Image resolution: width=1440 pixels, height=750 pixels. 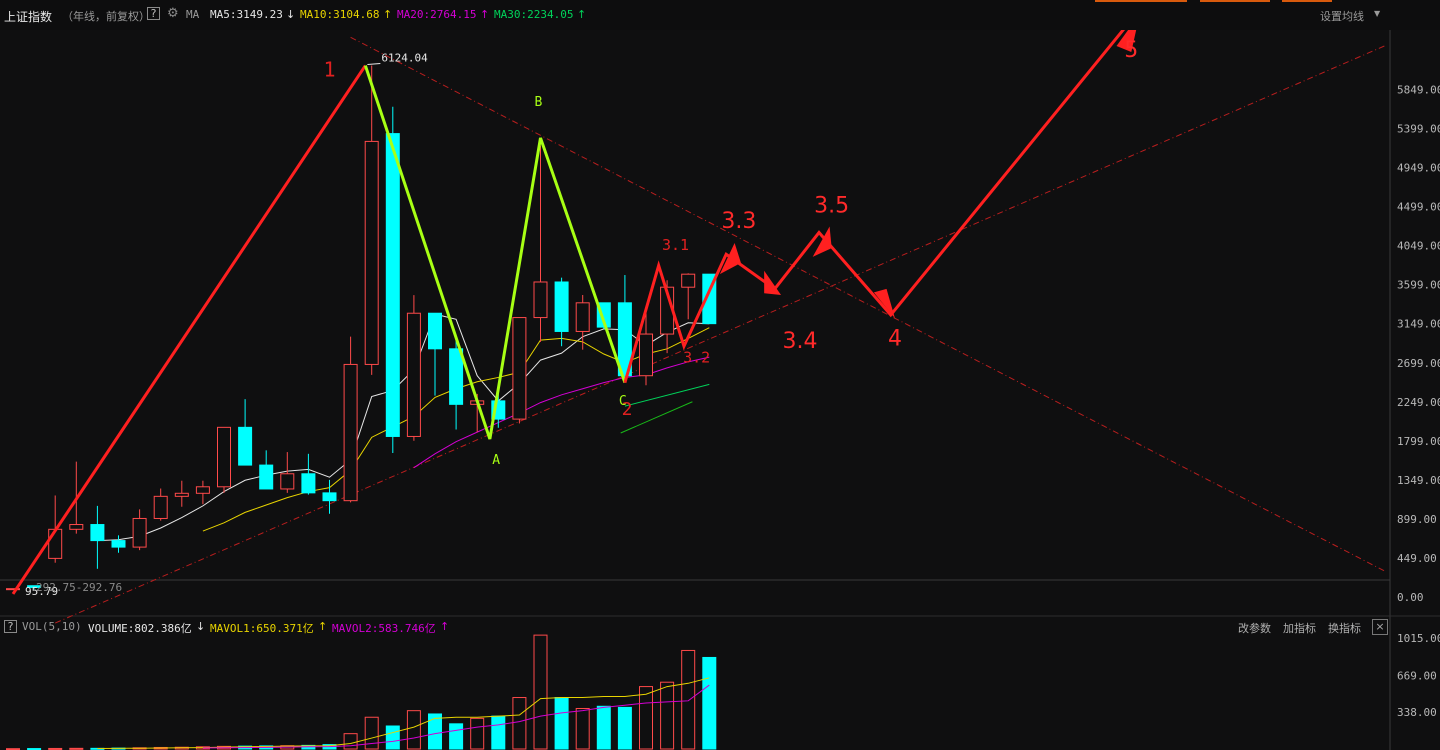 What do you see at coordinates (1417, 558) in the screenshot?
I see `price-tick-label: 449.00` at bounding box center [1417, 558].